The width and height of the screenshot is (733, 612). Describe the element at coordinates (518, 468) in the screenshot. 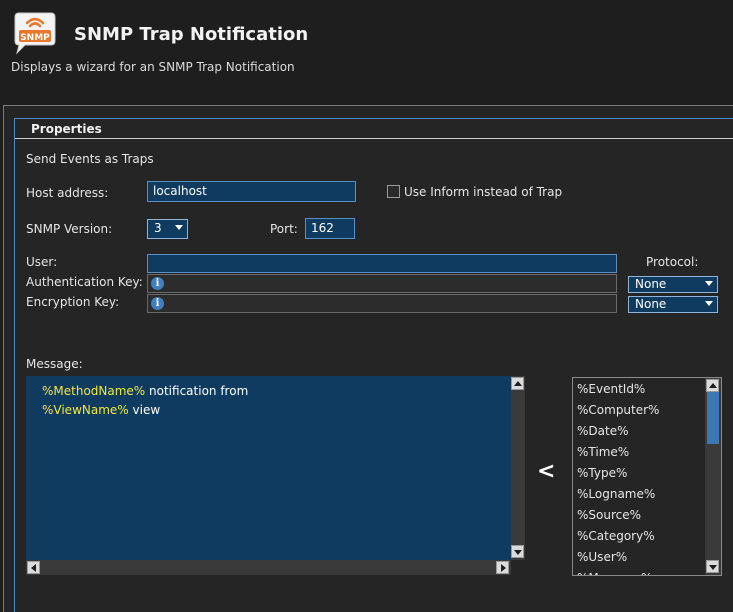

I see `message-vertical-scrollbar` at that location.